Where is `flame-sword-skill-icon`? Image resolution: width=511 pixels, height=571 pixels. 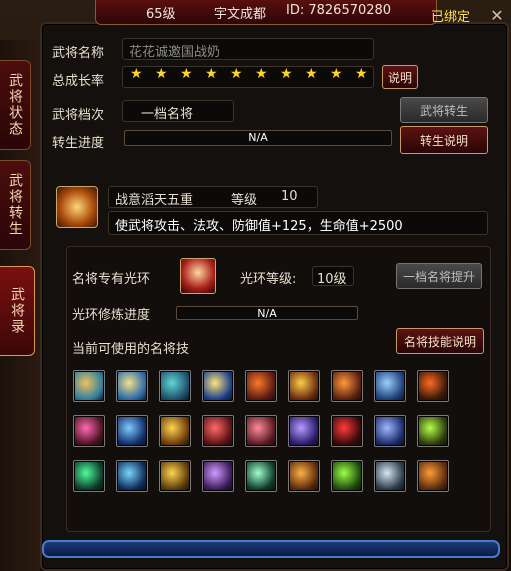
flame-sword-skill-icon is located at coordinates (347, 386).